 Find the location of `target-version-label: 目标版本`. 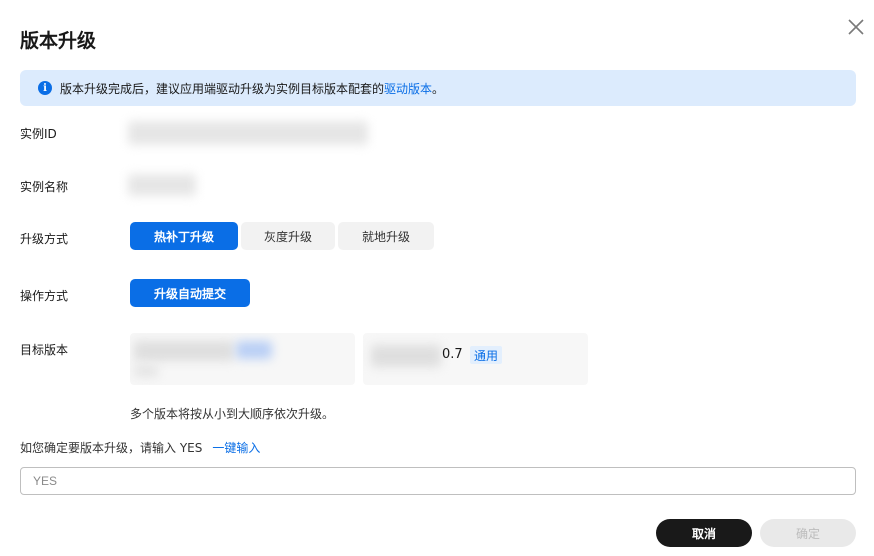

target-version-label: 目标版本 is located at coordinates (44, 350).